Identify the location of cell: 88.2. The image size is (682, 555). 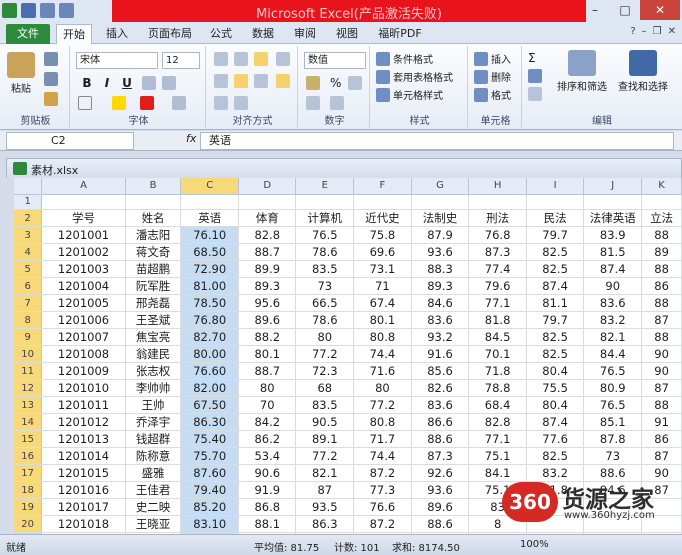
(267, 337).